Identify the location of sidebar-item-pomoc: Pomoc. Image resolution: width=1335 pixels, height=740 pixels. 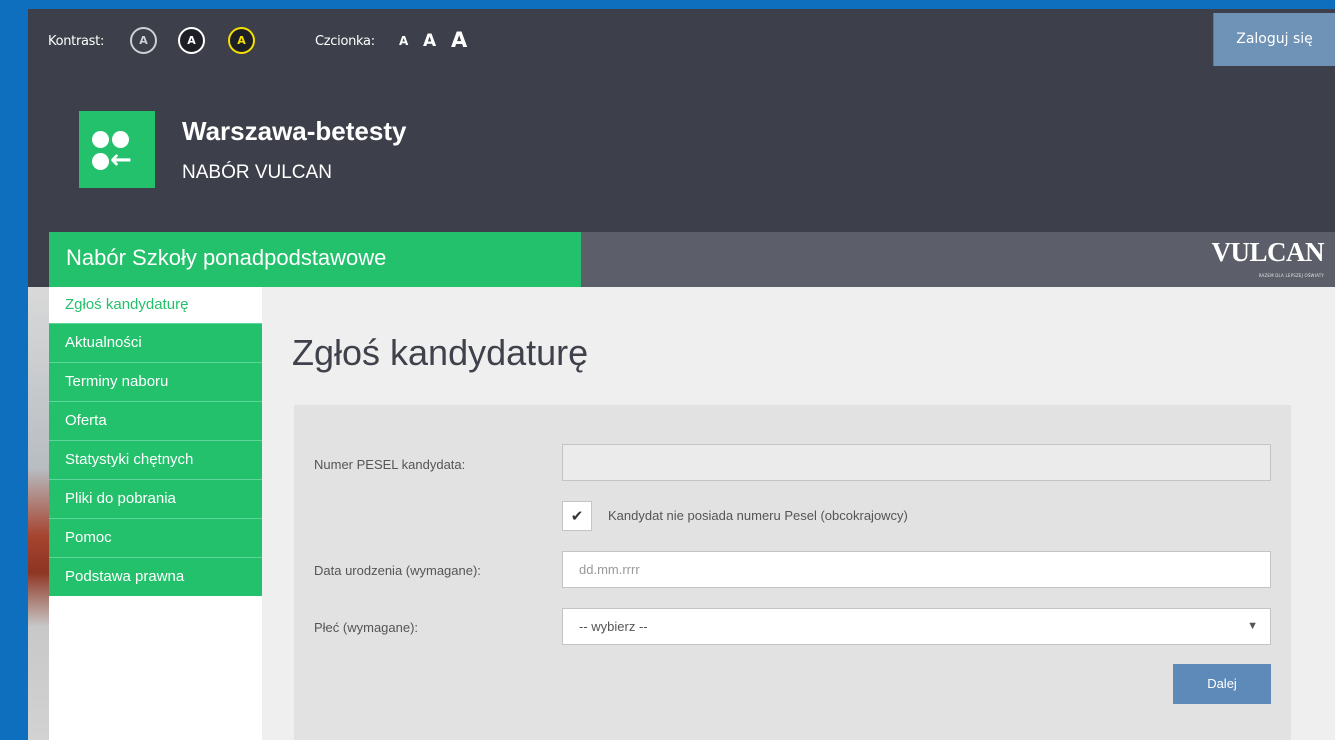
(155, 538).